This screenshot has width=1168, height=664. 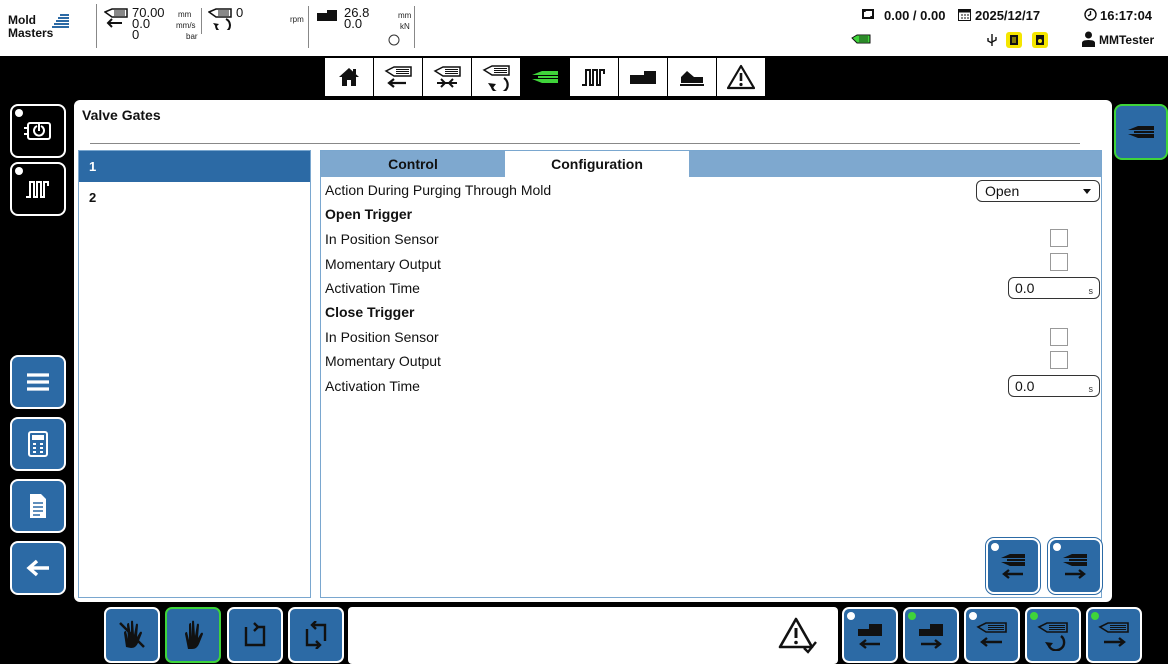 What do you see at coordinates (915, 15) in the screenshot?
I see `cycle-time-value: 0.00 / 0.00` at bounding box center [915, 15].